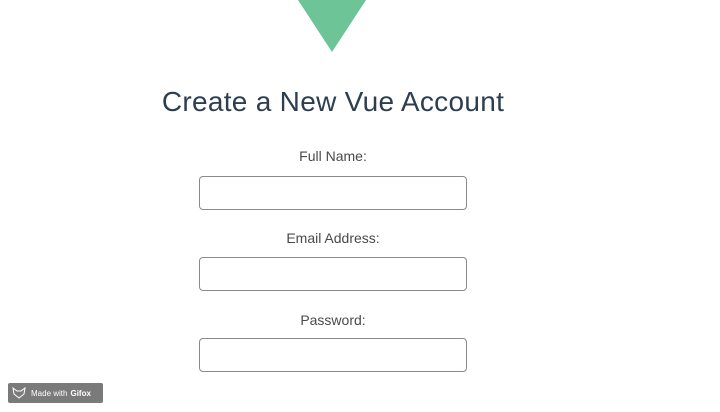 Image resolution: width=720 pixels, height=412 pixels. Describe the element at coordinates (333, 193) in the screenshot. I see `full-name-input` at that location.